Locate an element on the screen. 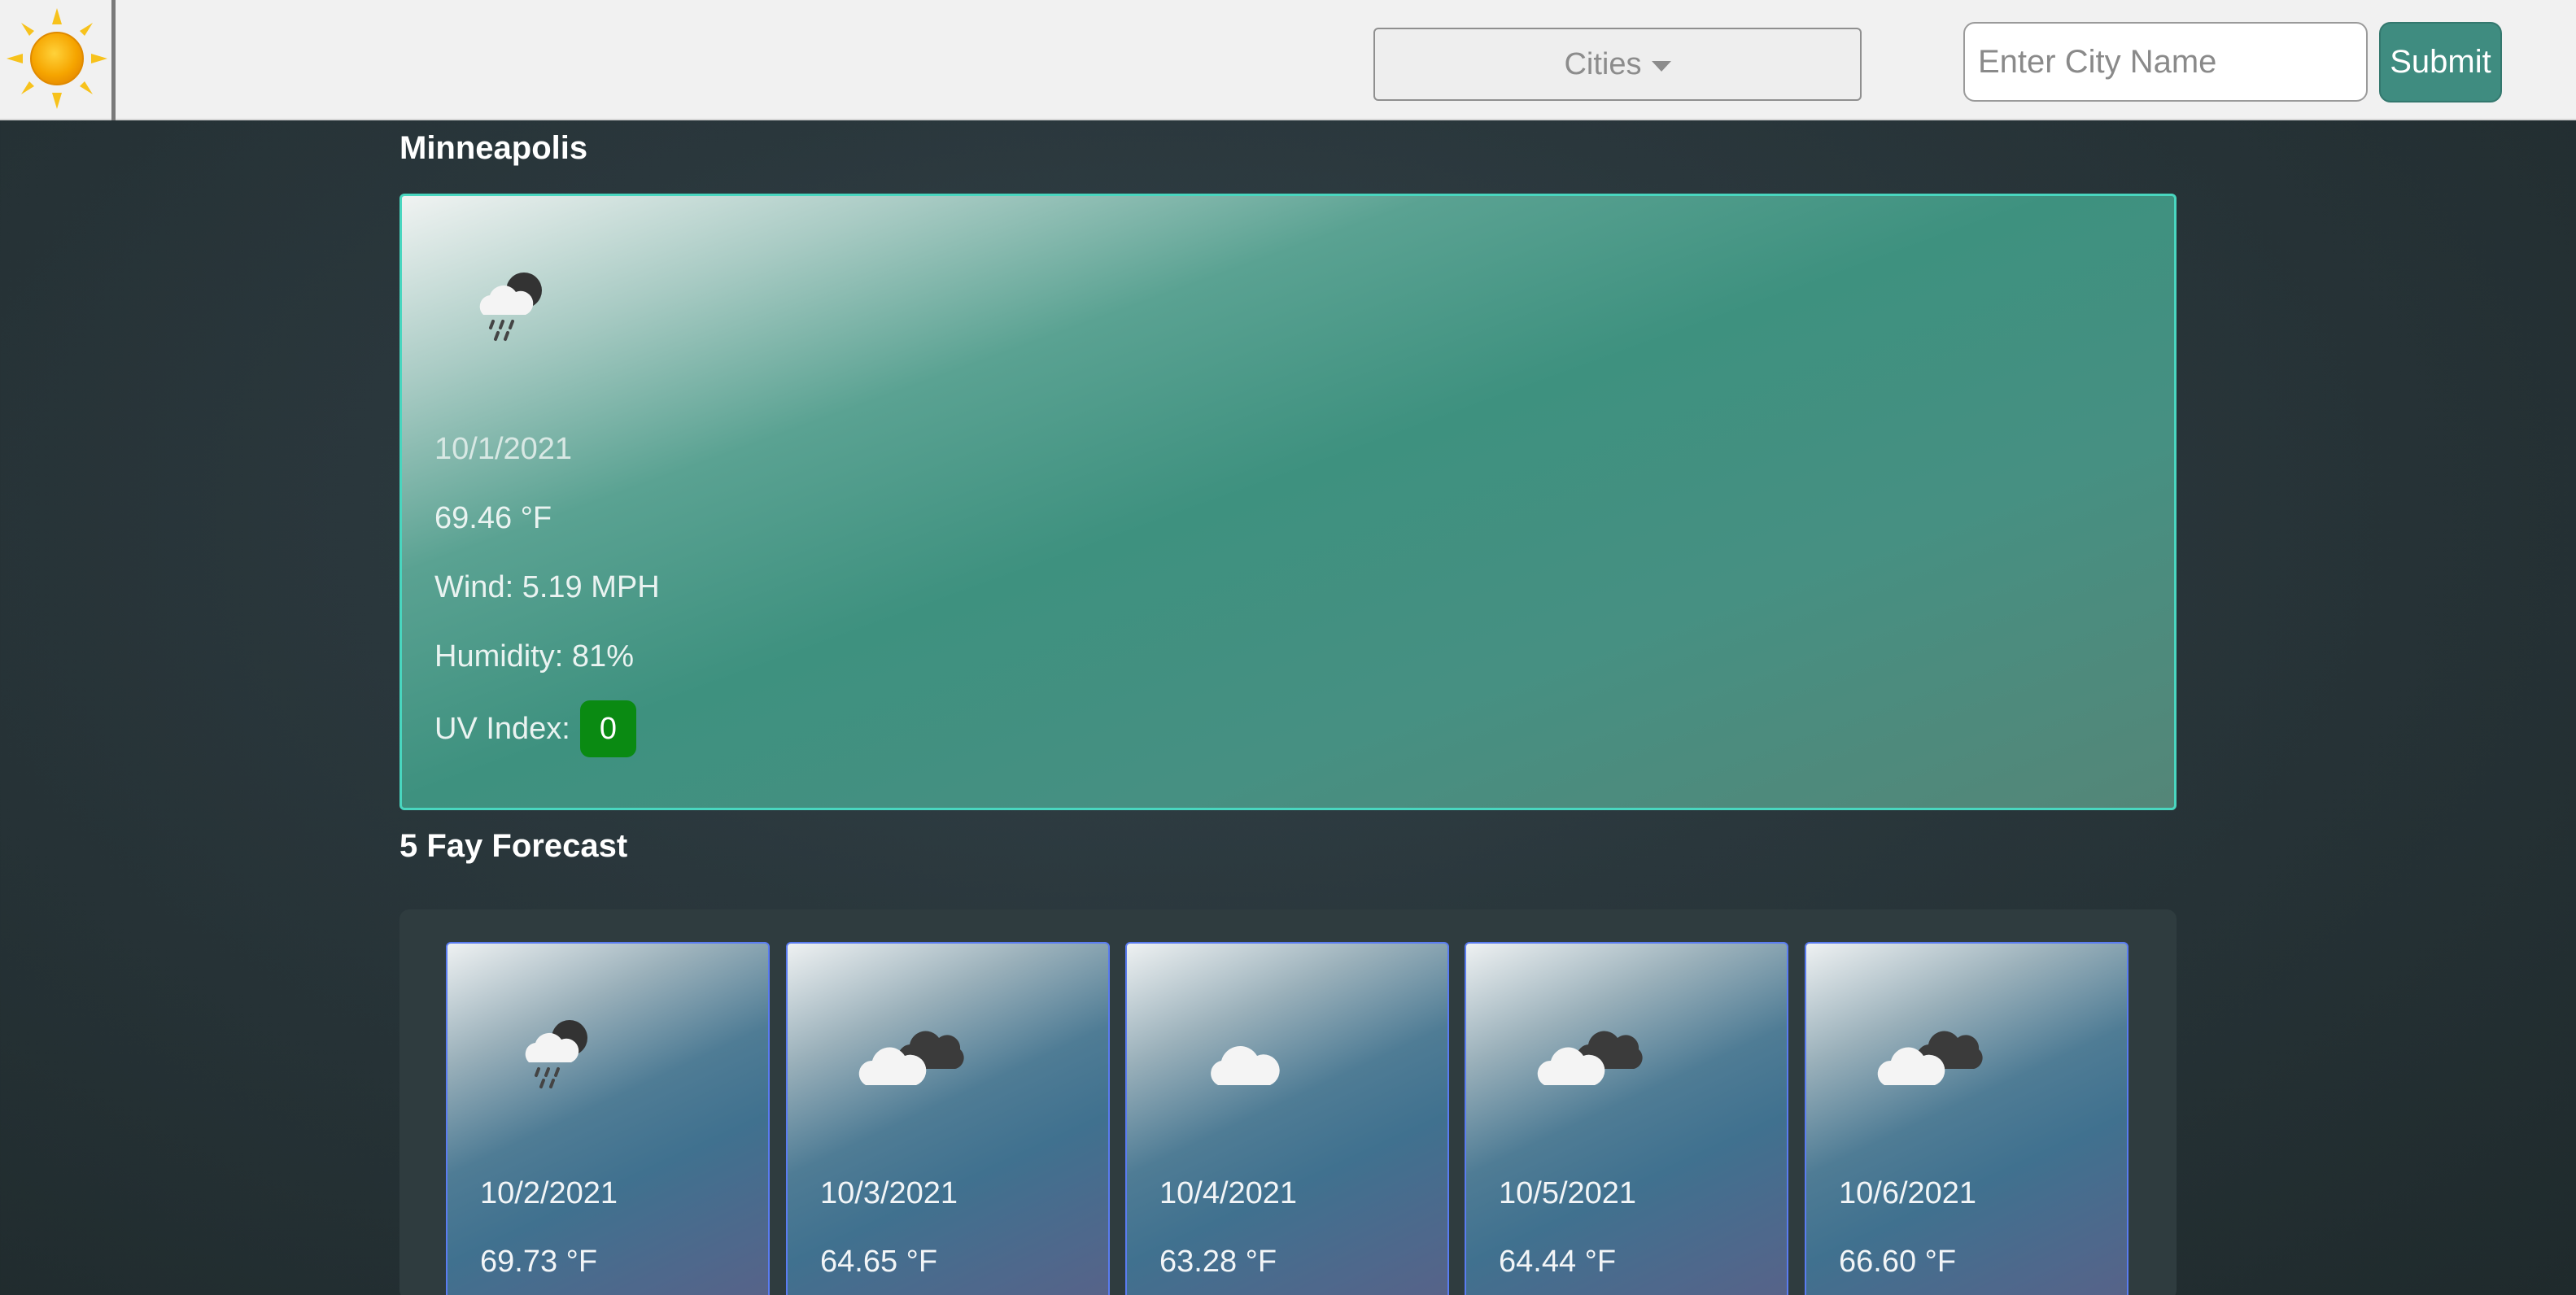 The image size is (2576, 1295). forecast-card: 10/3/2021 64.65 °F is located at coordinates (948, 1118).